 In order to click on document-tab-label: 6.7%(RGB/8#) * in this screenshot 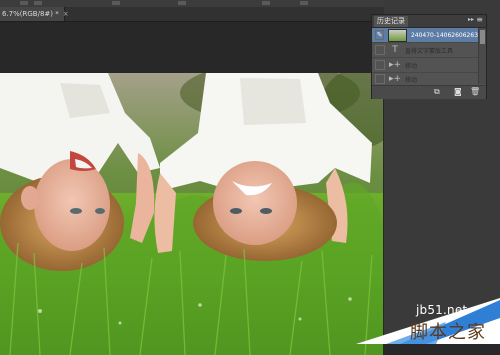, I will do `click(30, 14)`.